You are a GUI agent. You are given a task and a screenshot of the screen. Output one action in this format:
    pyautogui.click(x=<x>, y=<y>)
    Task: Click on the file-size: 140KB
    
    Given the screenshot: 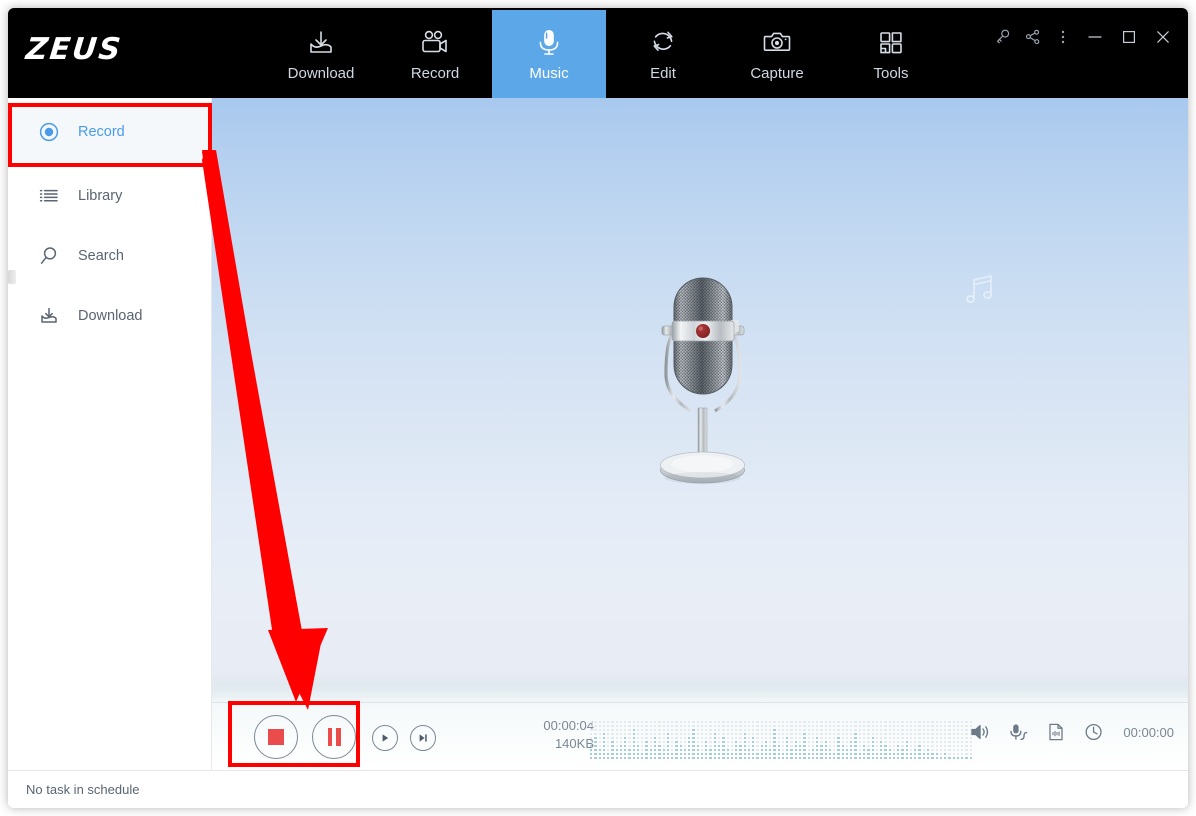 What is the action you would take?
    pyautogui.click(x=574, y=743)
    